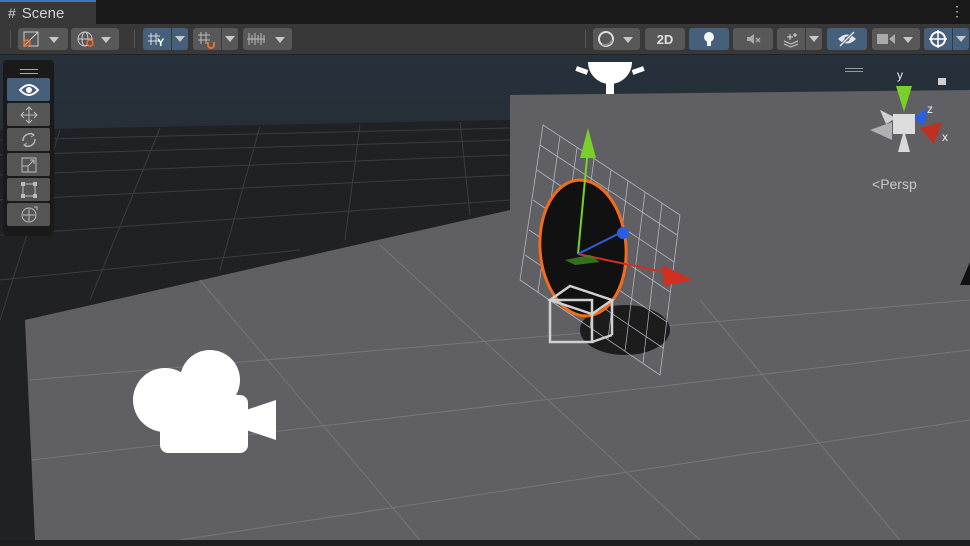 This screenshot has width=970, height=546. I want to click on svg-text: Y, so click(161, 43).